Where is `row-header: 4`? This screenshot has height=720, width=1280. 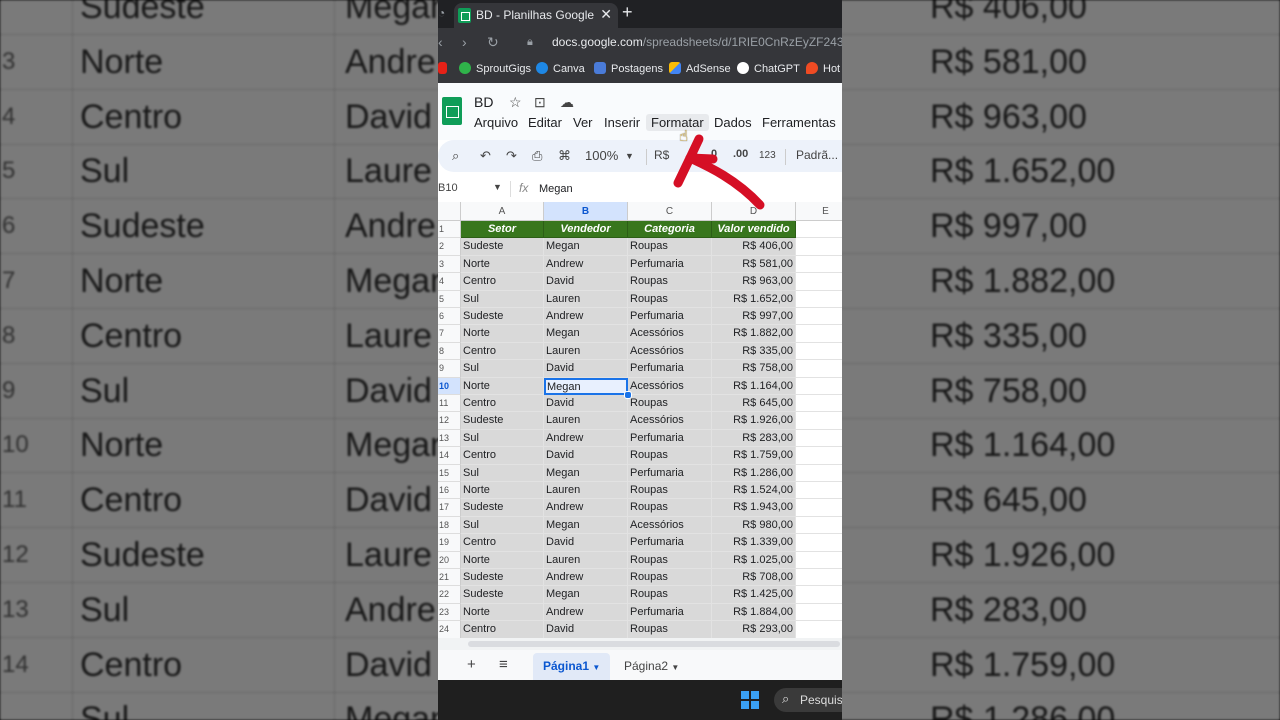 row-header: 4 is located at coordinates (449, 282).